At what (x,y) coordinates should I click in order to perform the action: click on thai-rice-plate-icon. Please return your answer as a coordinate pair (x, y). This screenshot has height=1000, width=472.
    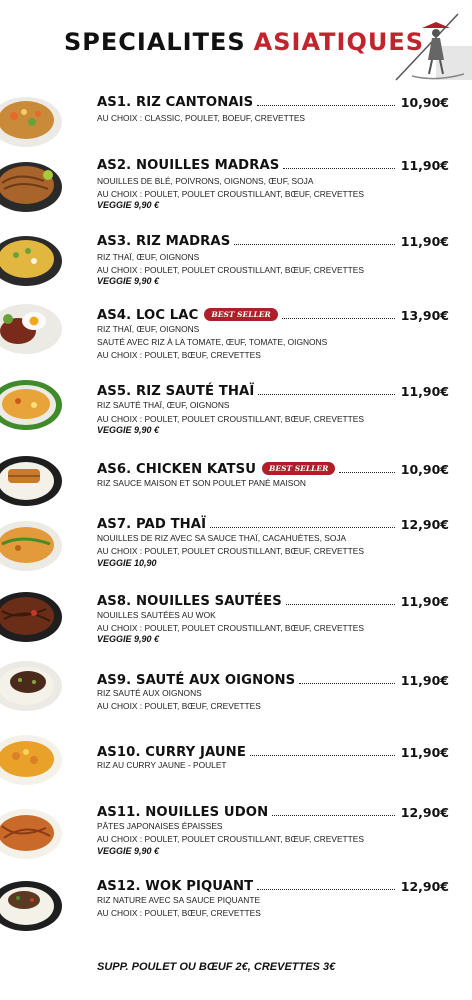
    Looking at the image, I should click on (31, 405).